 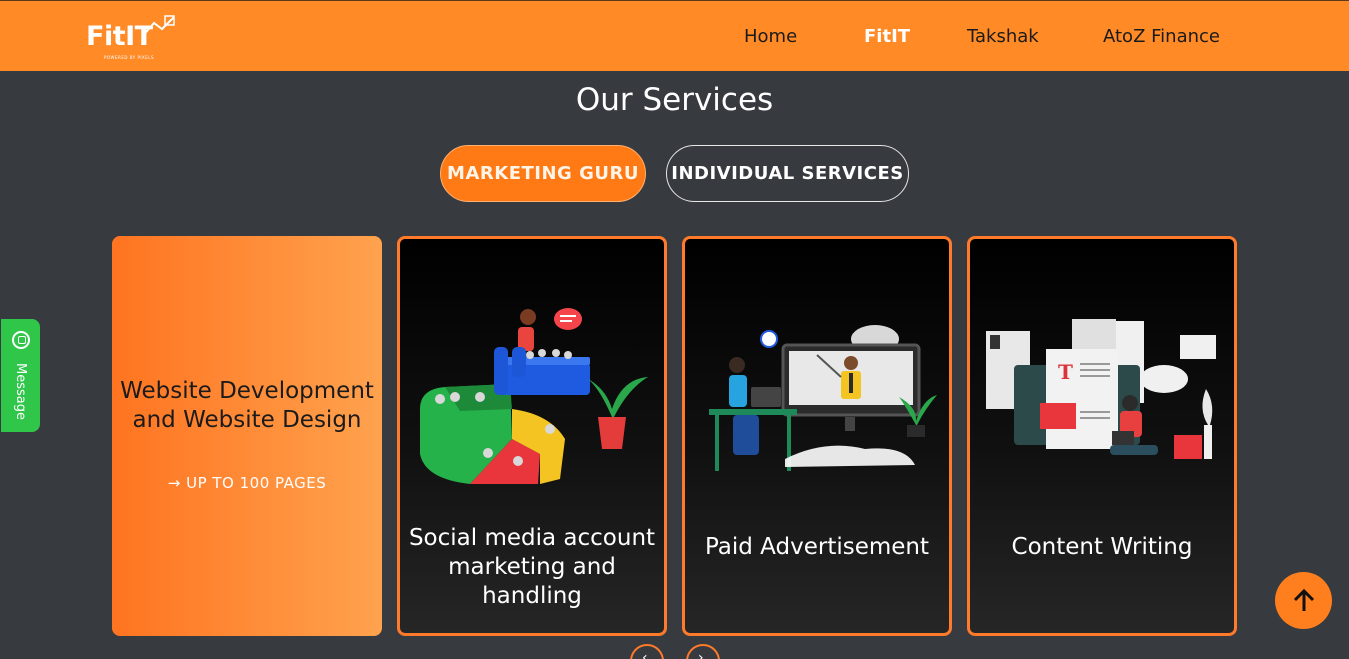 I want to click on svg-text: T, so click(x=1065, y=372).